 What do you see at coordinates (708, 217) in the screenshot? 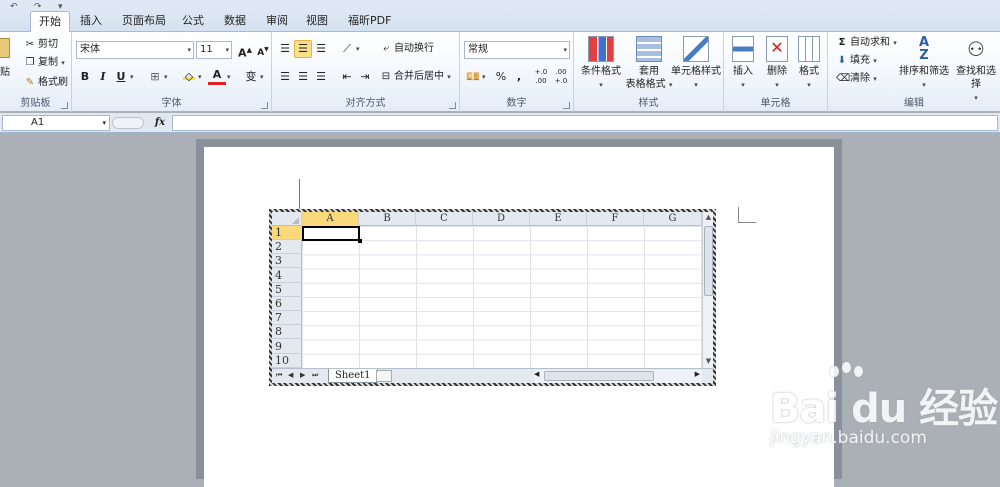
I see `scroll-up-icon: ▲` at bounding box center [708, 217].